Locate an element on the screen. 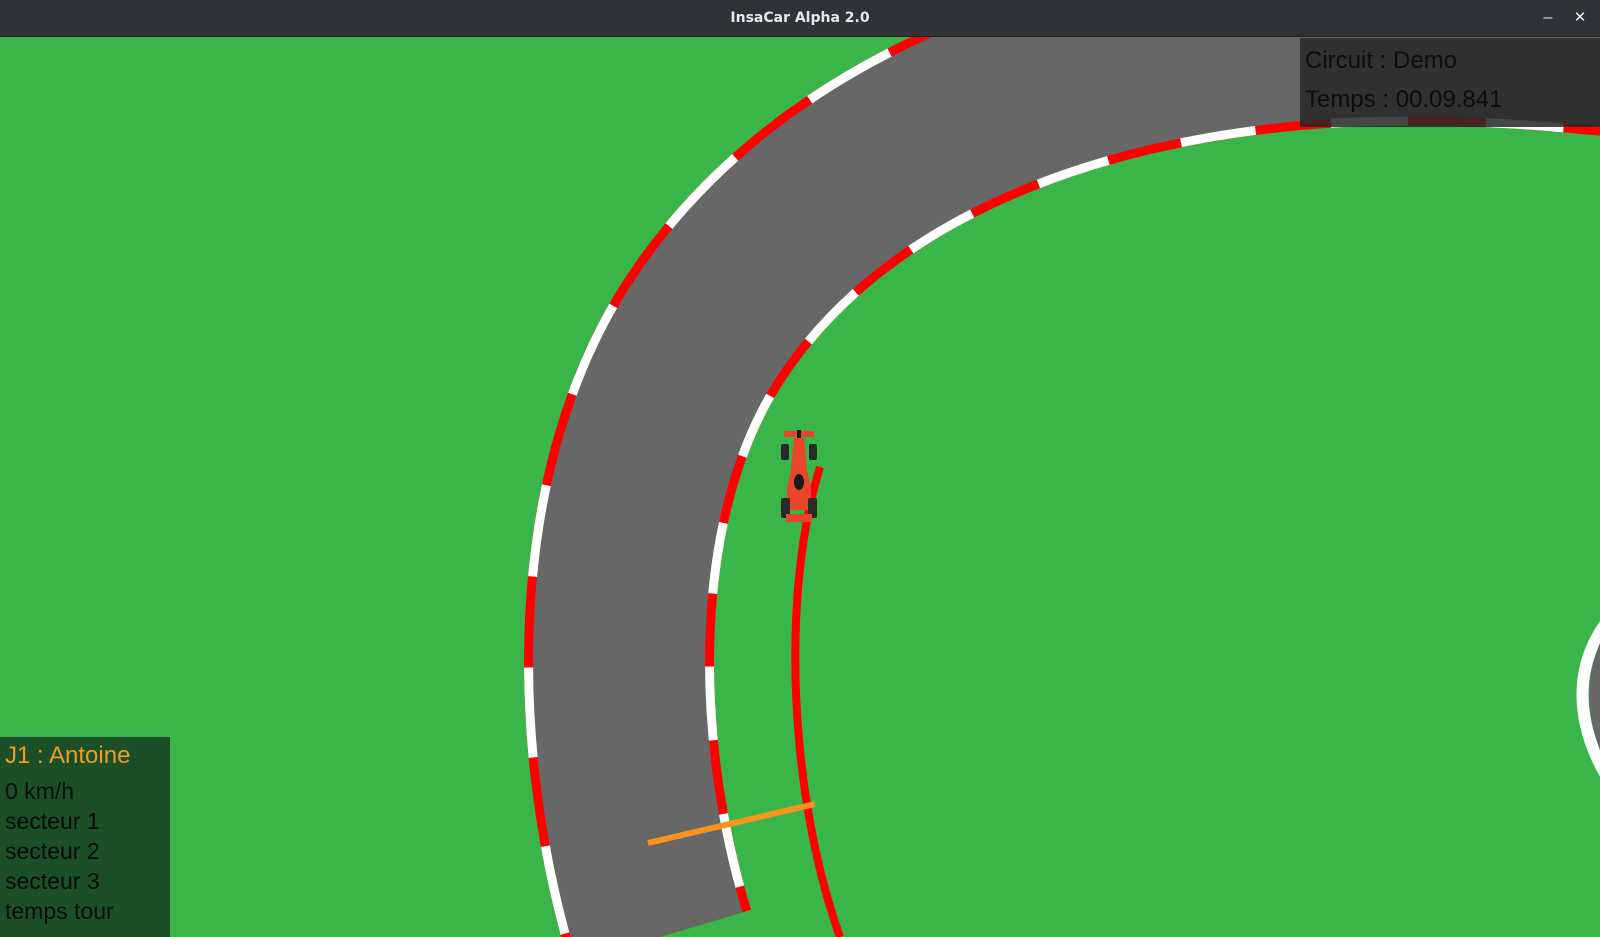 This screenshot has height=937, width=1600. track-inner-kerb is located at coordinates (817, 701).